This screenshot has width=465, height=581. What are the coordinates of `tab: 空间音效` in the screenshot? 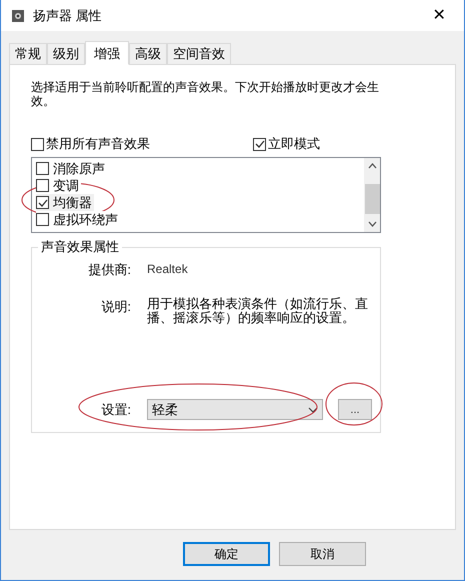 It's located at (199, 53).